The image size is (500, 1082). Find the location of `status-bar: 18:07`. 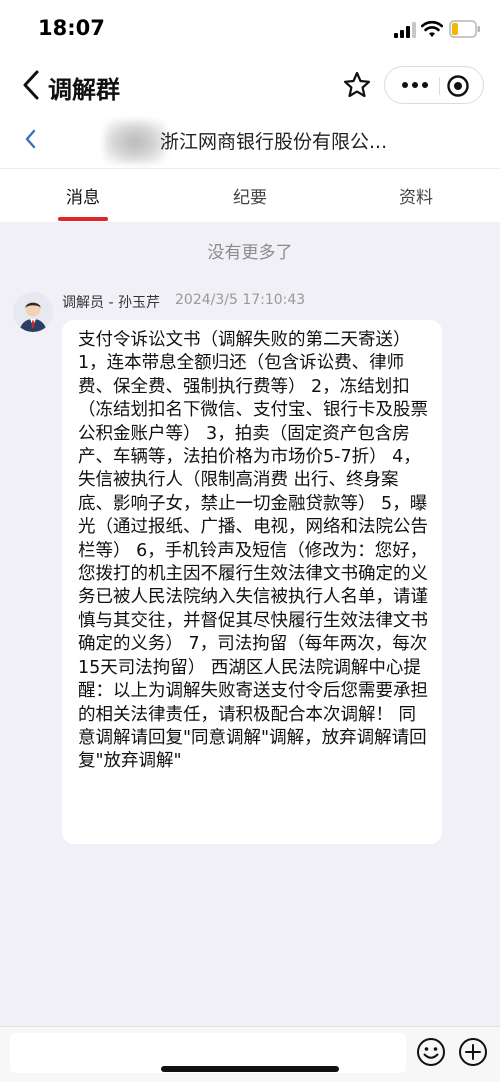

status-bar: 18:07 is located at coordinates (250, 29).